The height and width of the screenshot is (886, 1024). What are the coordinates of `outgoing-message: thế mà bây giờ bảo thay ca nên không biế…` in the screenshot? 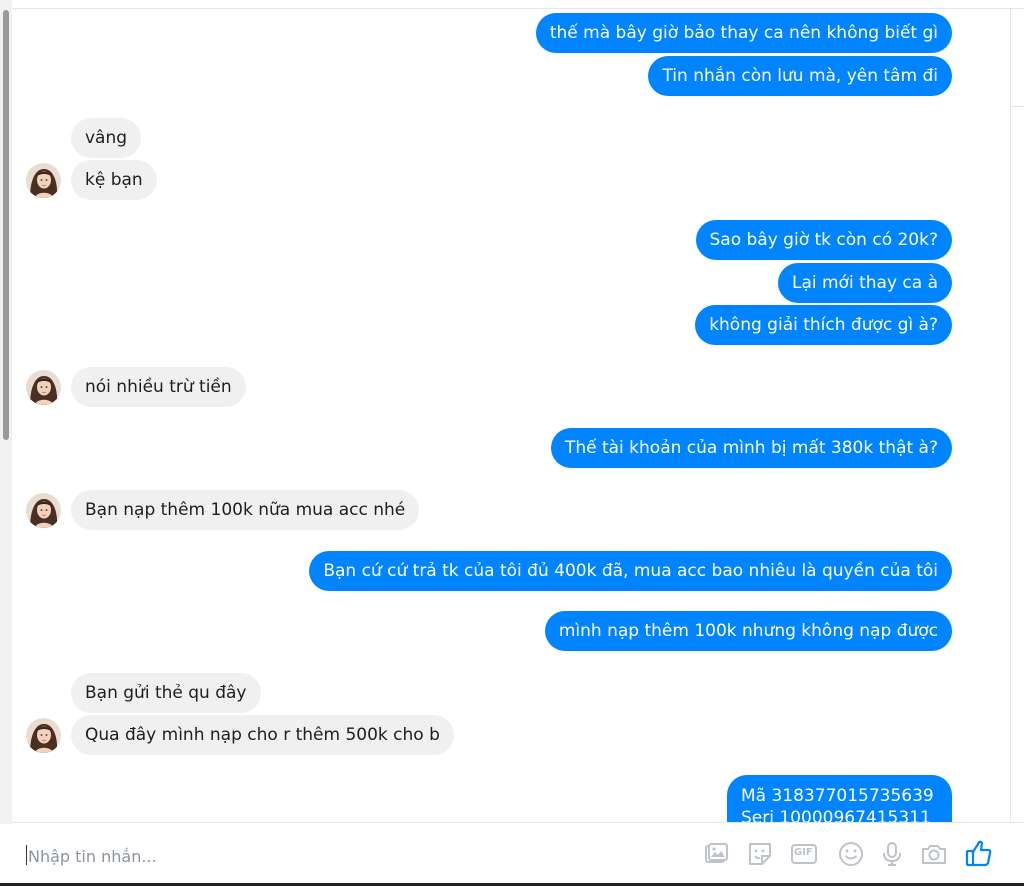 It's located at (743, 33).